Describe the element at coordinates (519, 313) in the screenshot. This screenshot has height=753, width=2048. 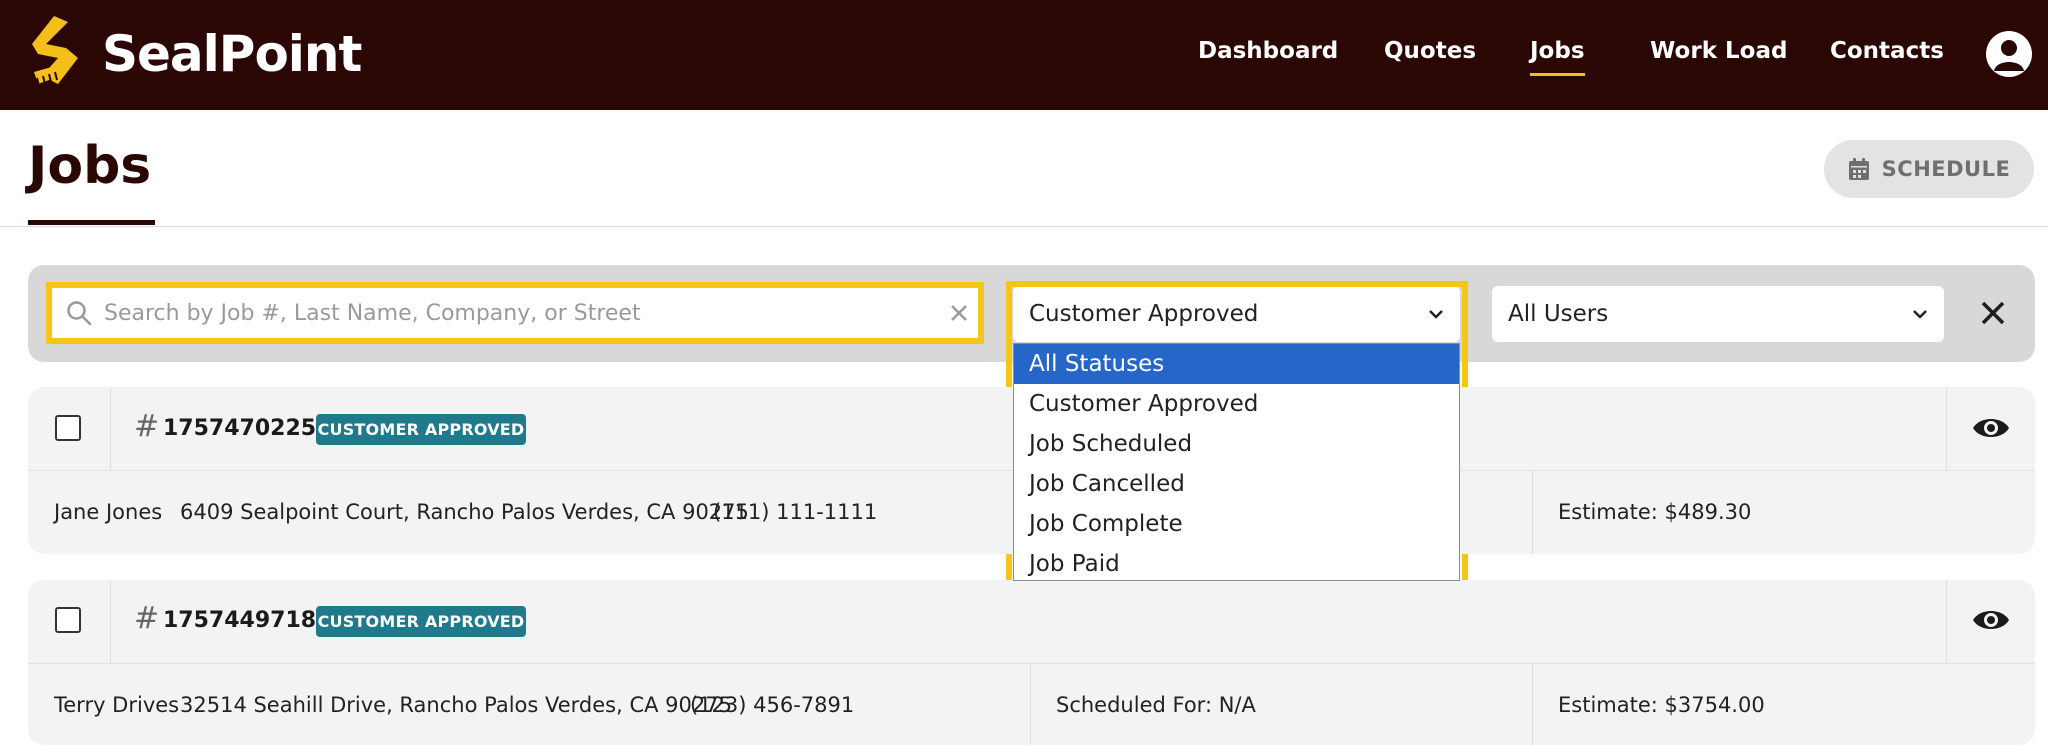
I see `search-input` at that location.